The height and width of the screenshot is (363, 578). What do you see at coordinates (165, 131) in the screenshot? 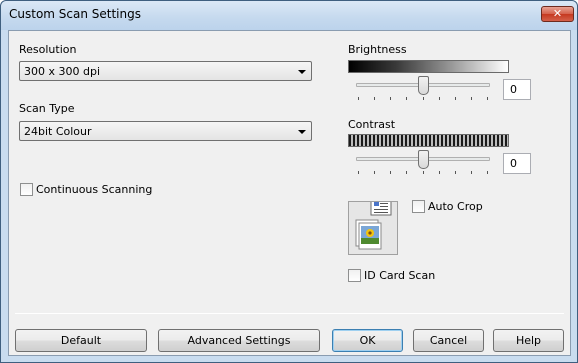
I see `scan-type-dropdown: 24bit Colour` at bounding box center [165, 131].